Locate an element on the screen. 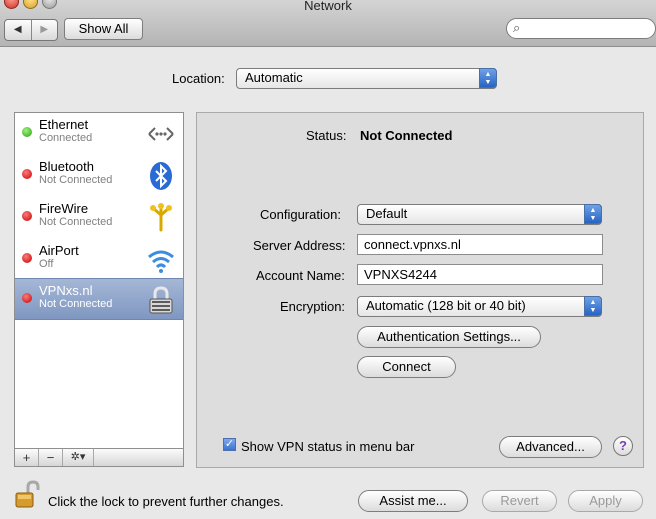  encryption-label: Encryption: is located at coordinates (313, 306).